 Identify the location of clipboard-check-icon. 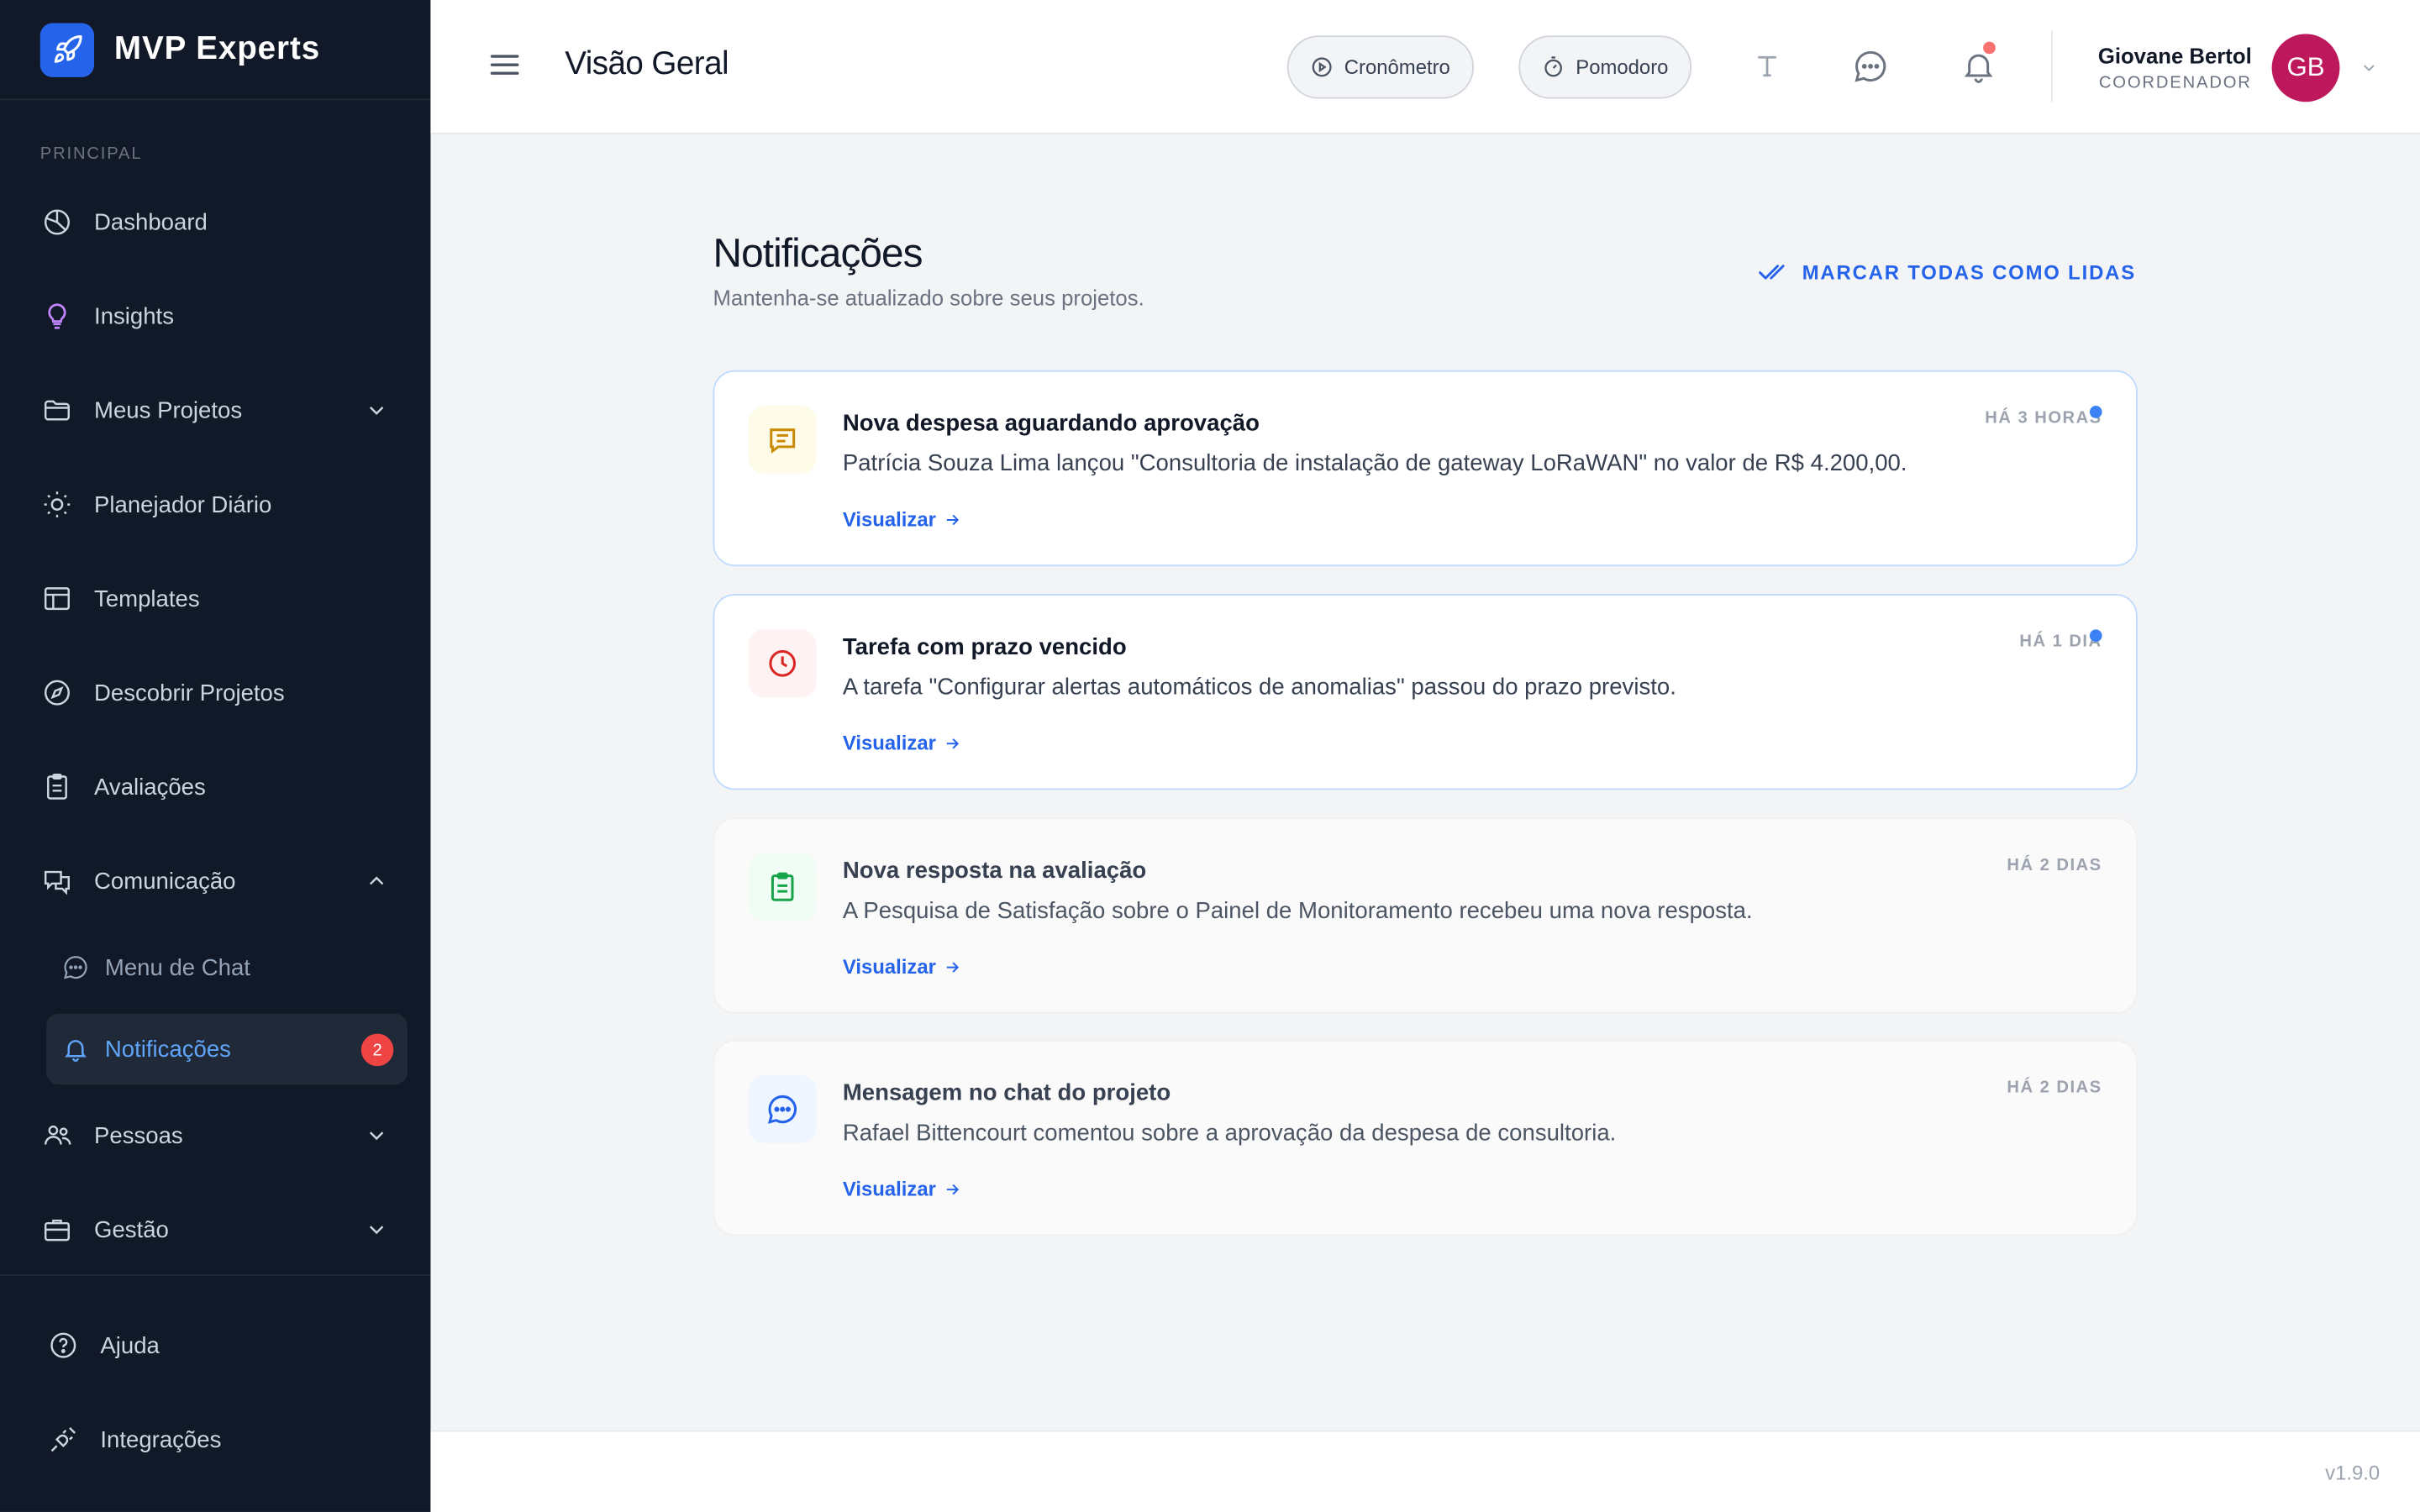
(782, 887).